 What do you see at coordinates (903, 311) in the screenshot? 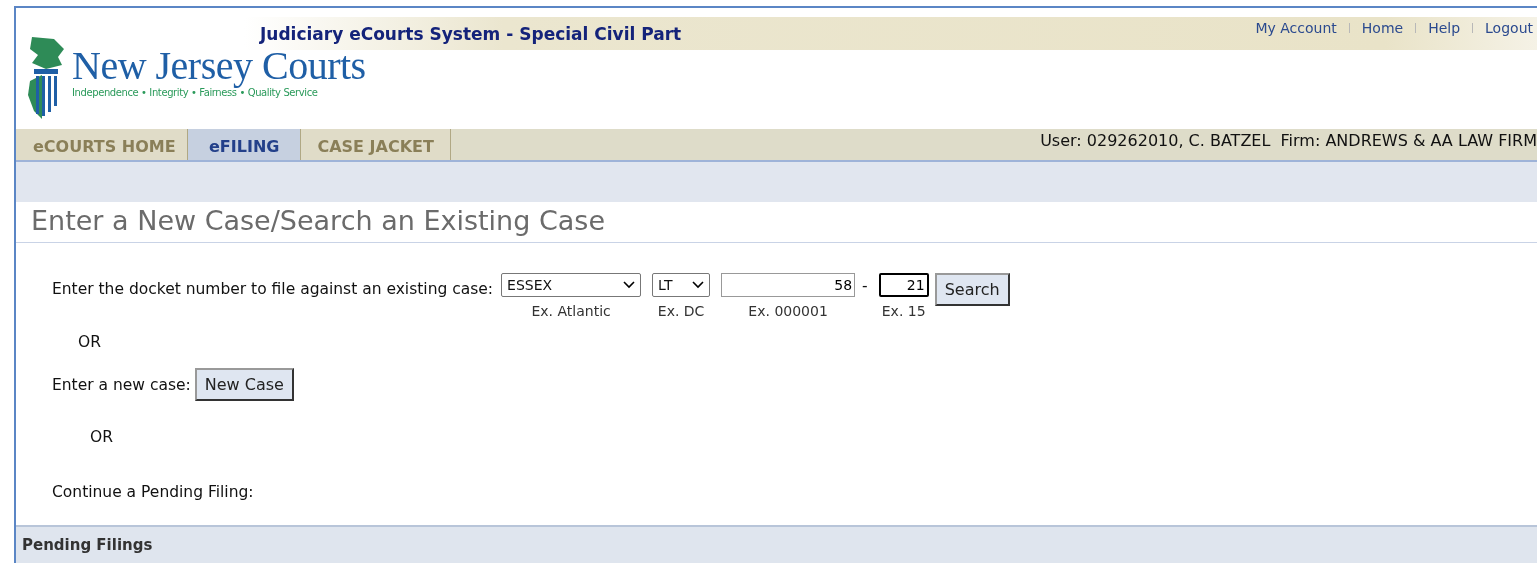
I see `field-hint: Ex. 15` at bounding box center [903, 311].